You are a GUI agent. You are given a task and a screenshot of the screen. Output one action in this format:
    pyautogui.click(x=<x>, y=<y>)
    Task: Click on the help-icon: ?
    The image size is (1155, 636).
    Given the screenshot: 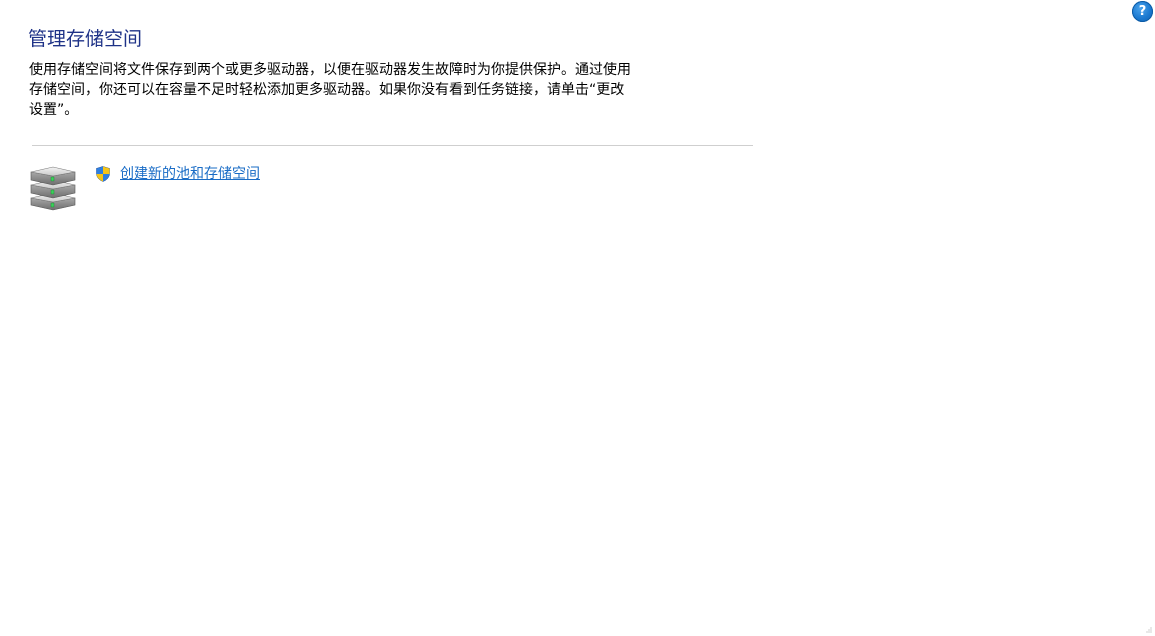 What is the action you would take?
    pyautogui.click(x=1142, y=11)
    